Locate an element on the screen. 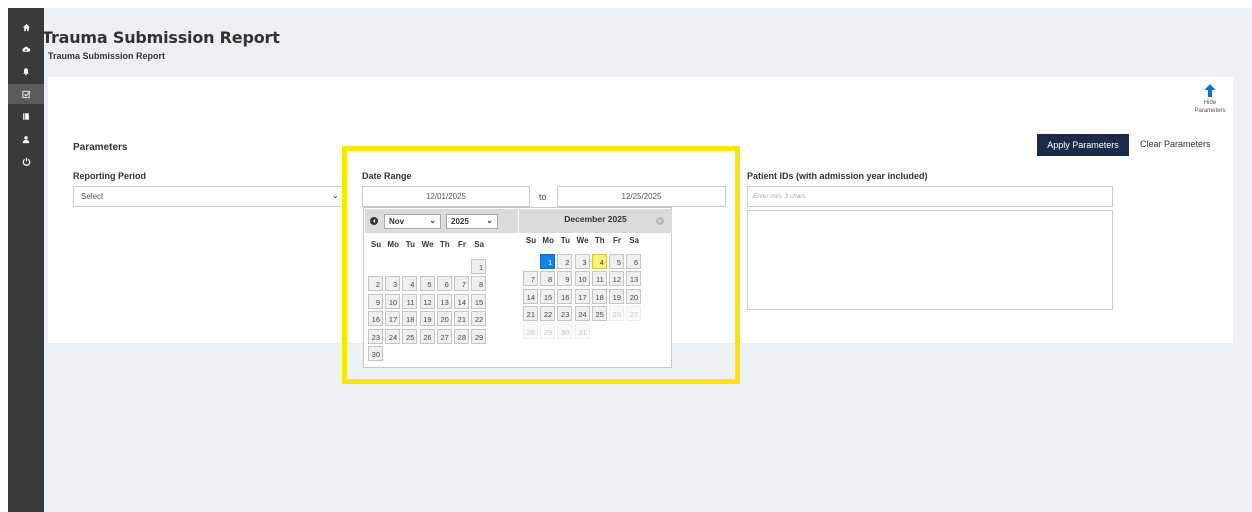 Image resolution: width=1252 pixels, height=512 pixels. cloud-upload-icon is located at coordinates (26, 49).